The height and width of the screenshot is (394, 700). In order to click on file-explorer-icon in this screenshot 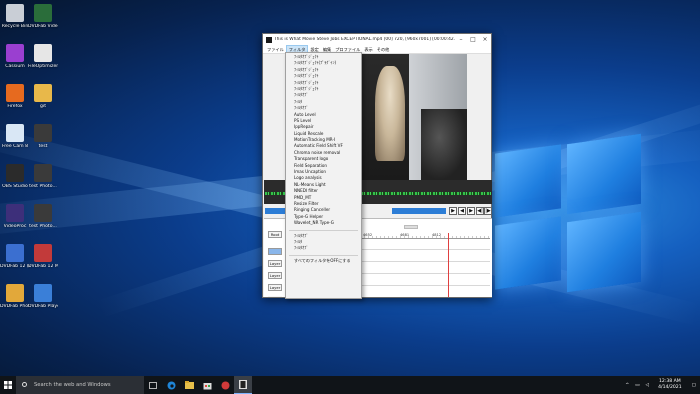, I will do `click(189, 385)`.